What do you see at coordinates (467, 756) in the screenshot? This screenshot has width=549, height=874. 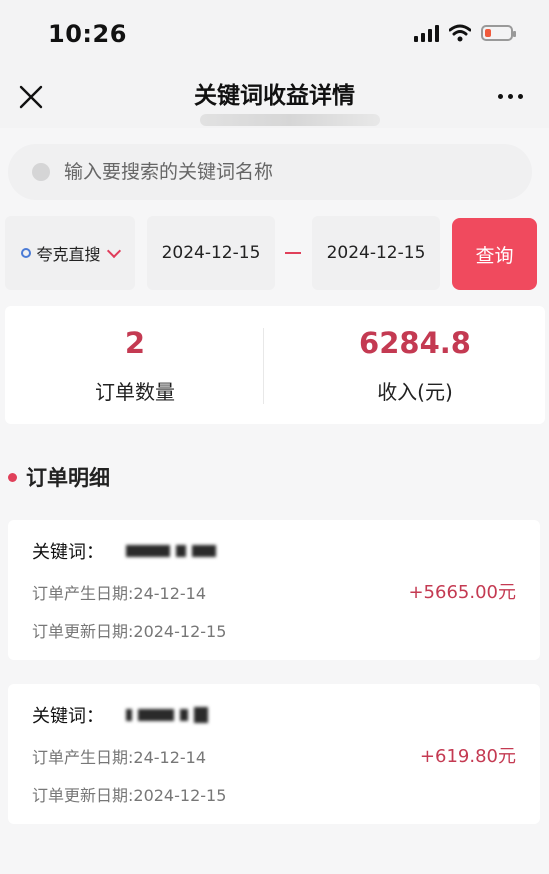 I see `order-amount: +619.80元` at bounding box center [467, 756].